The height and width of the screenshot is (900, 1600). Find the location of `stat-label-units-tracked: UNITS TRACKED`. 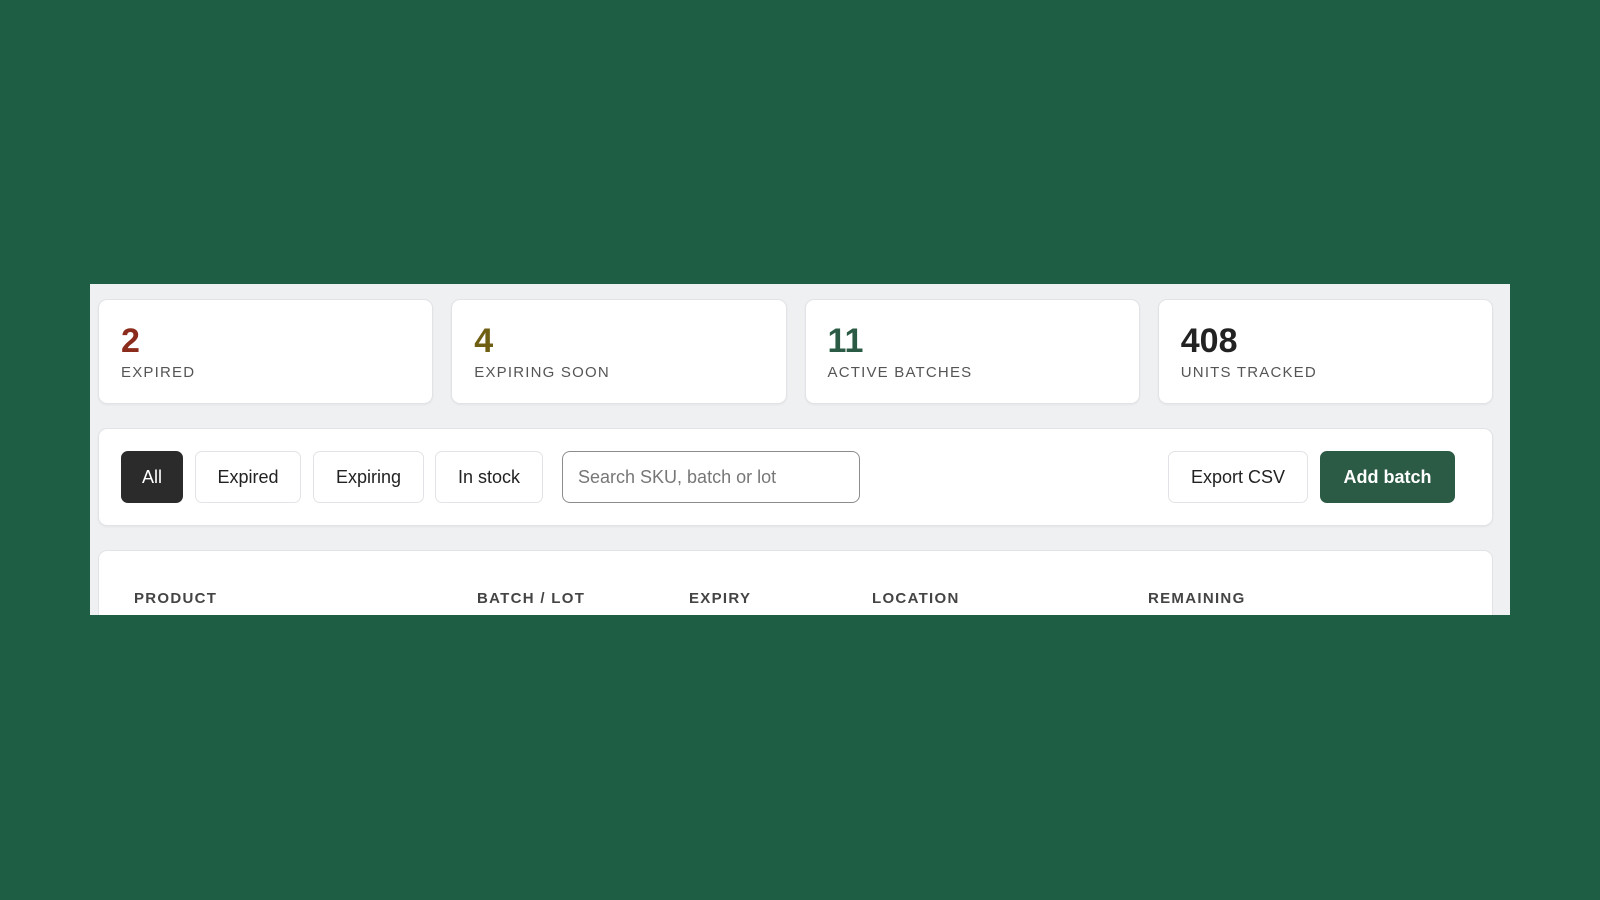

stat-label-units-tracked: UNITS TRACKED is located at coordinates (1248, 372).